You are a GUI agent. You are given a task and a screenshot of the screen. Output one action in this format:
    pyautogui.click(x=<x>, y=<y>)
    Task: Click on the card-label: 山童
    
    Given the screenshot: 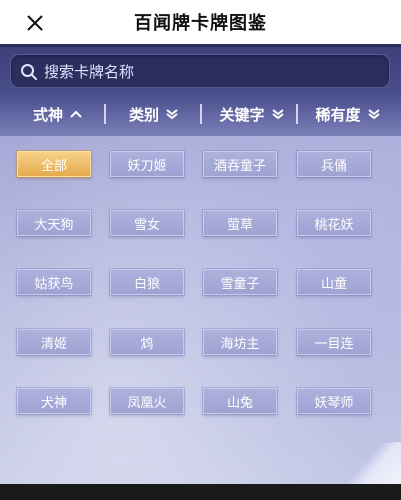 What is the action you would take?
    pyautogui.click(x=333, y=284)
    